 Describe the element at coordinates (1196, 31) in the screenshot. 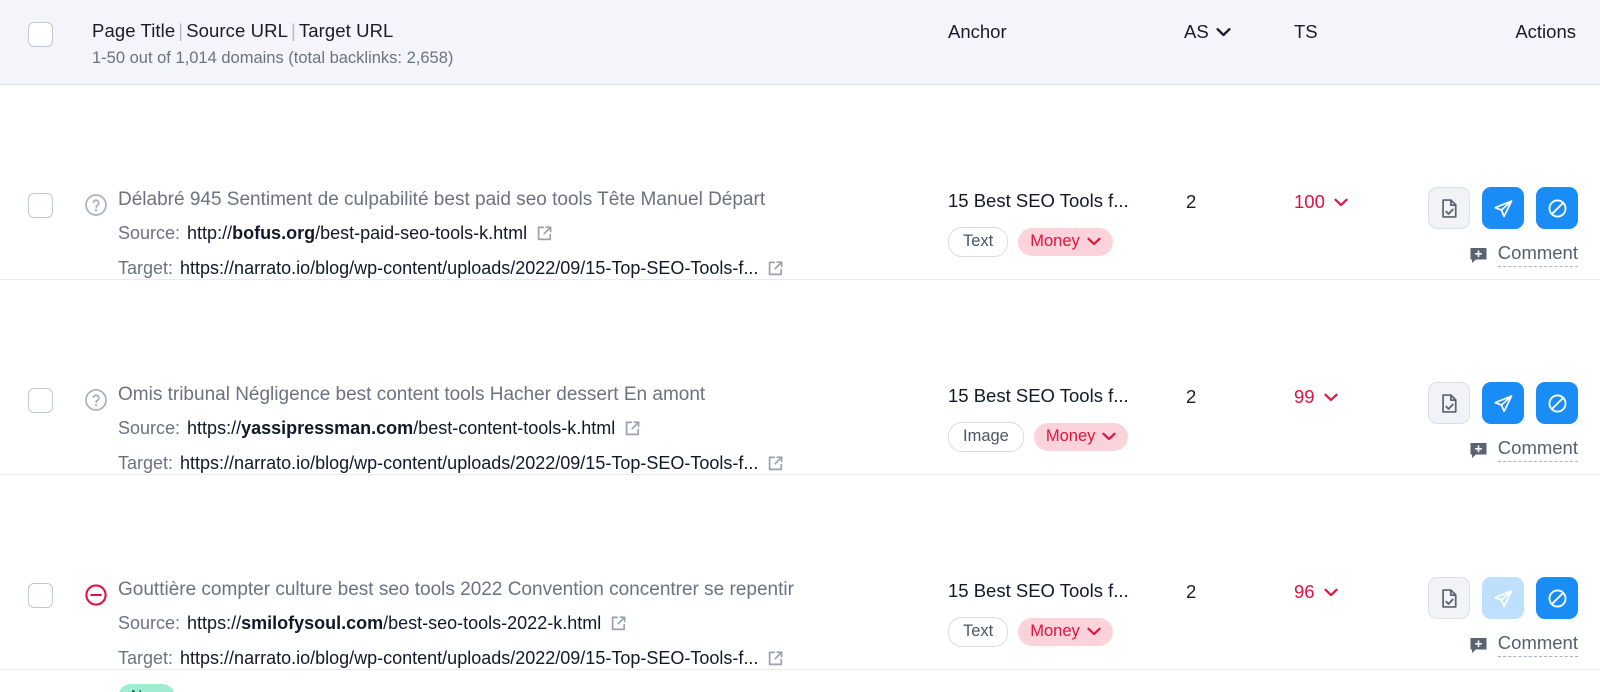

I see `column-header-as-label: AS` at that location.